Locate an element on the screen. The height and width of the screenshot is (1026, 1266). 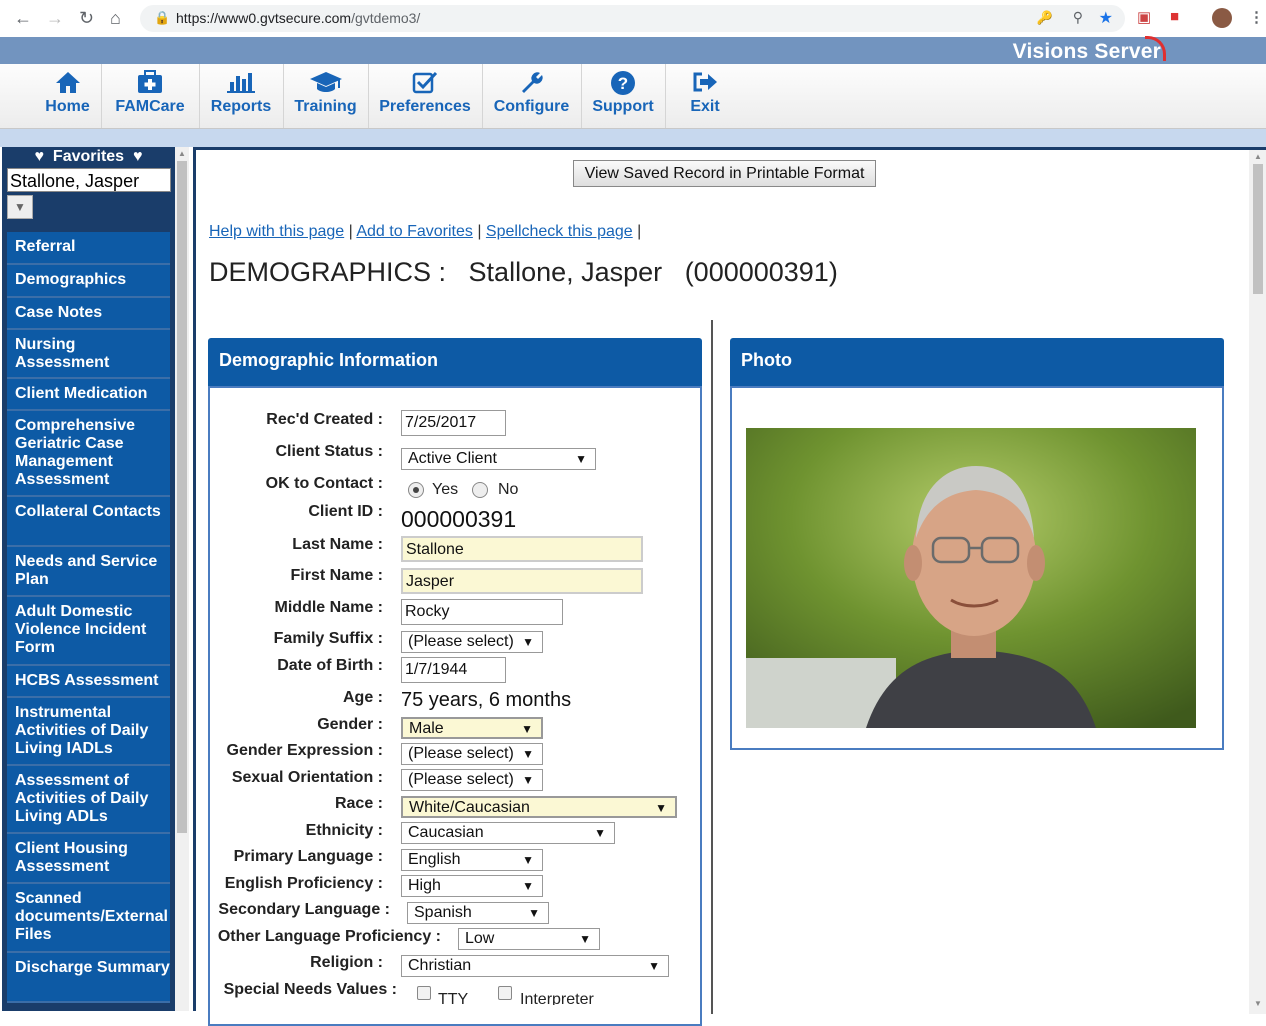
sidebar-scrollbar: ▲ is located at coordinates (182, 579).